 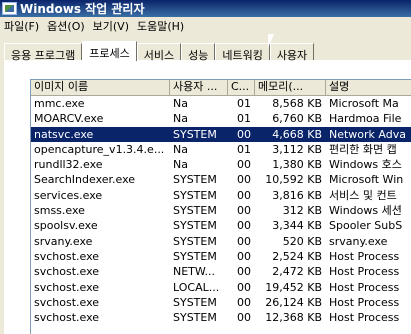 What do you see at coordinates (205, 8) in the screenshot?
I see `title-bar: Windows 작업 관리자` at bounding box center [205, 8].